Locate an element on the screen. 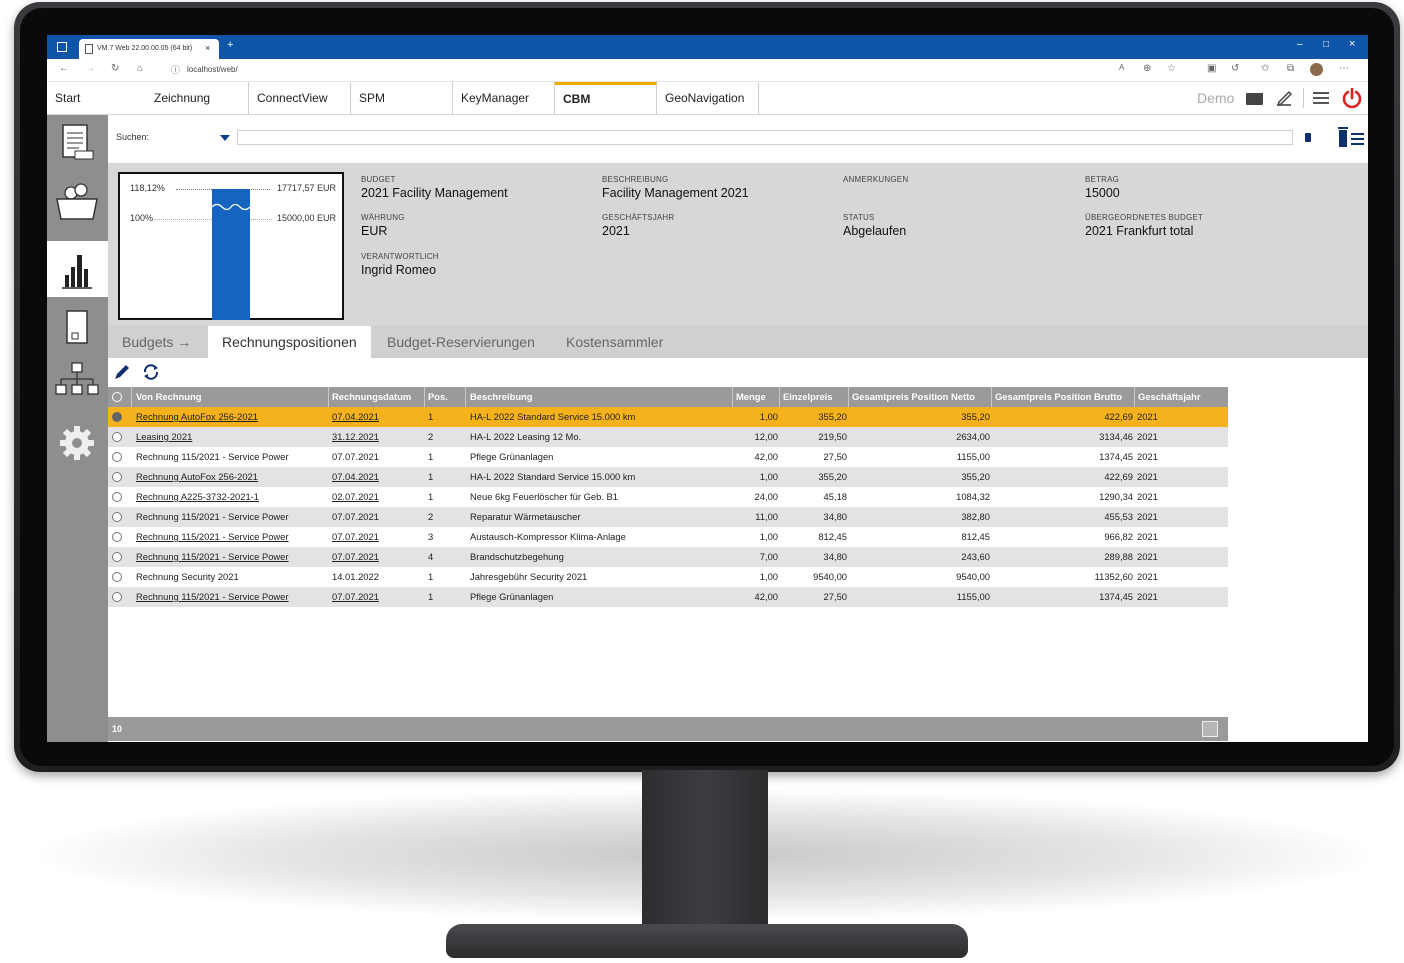 The width and height of the screenshot is (1404, 963). extension-icon: ▣ is located at coordinates (1211, 68).